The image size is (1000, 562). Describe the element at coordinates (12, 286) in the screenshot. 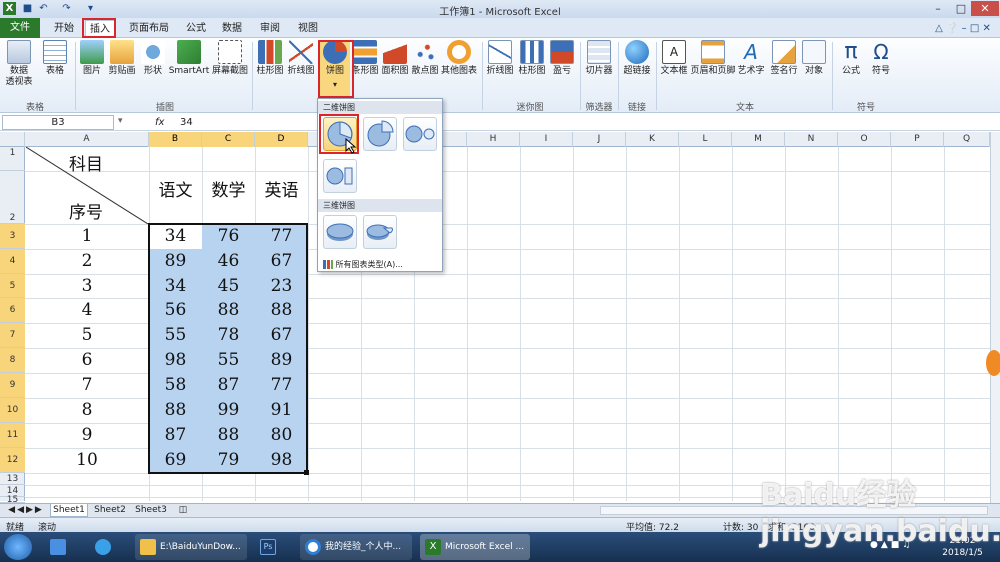

I see `row-header-5: 5` at that location.